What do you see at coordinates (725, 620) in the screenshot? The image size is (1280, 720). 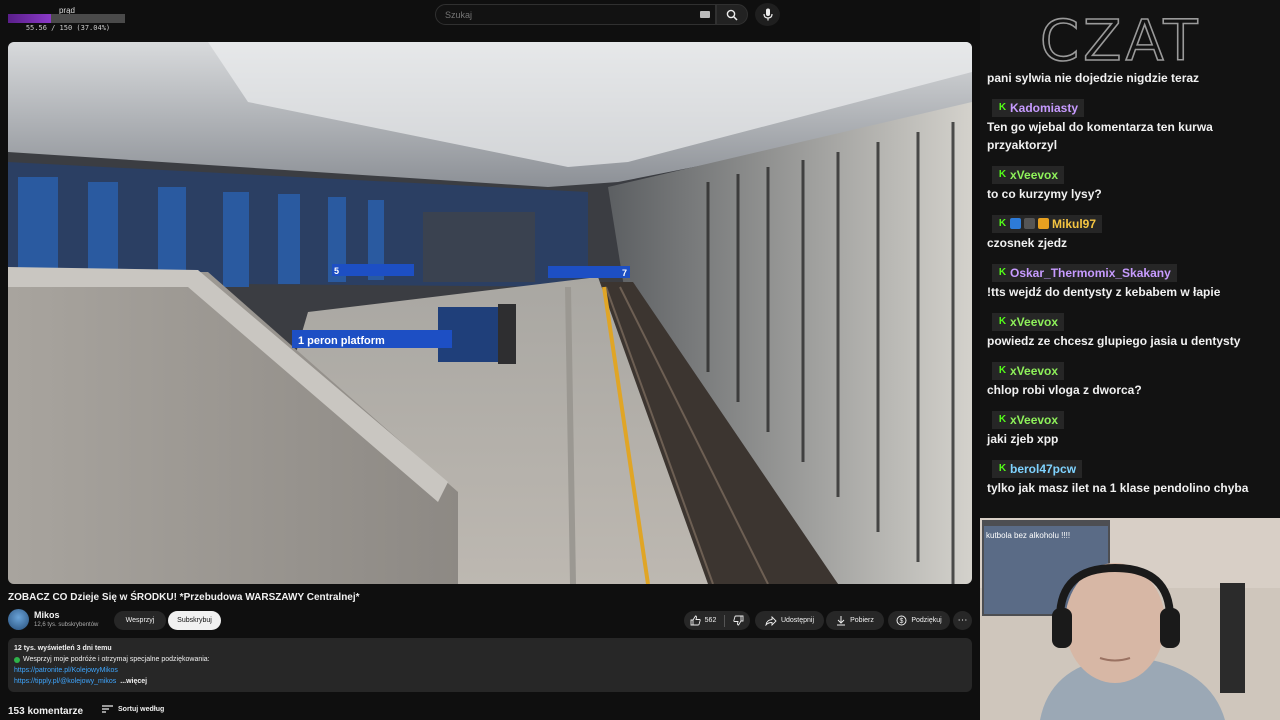 I see `like-divider` at bounding box center [725, 620].